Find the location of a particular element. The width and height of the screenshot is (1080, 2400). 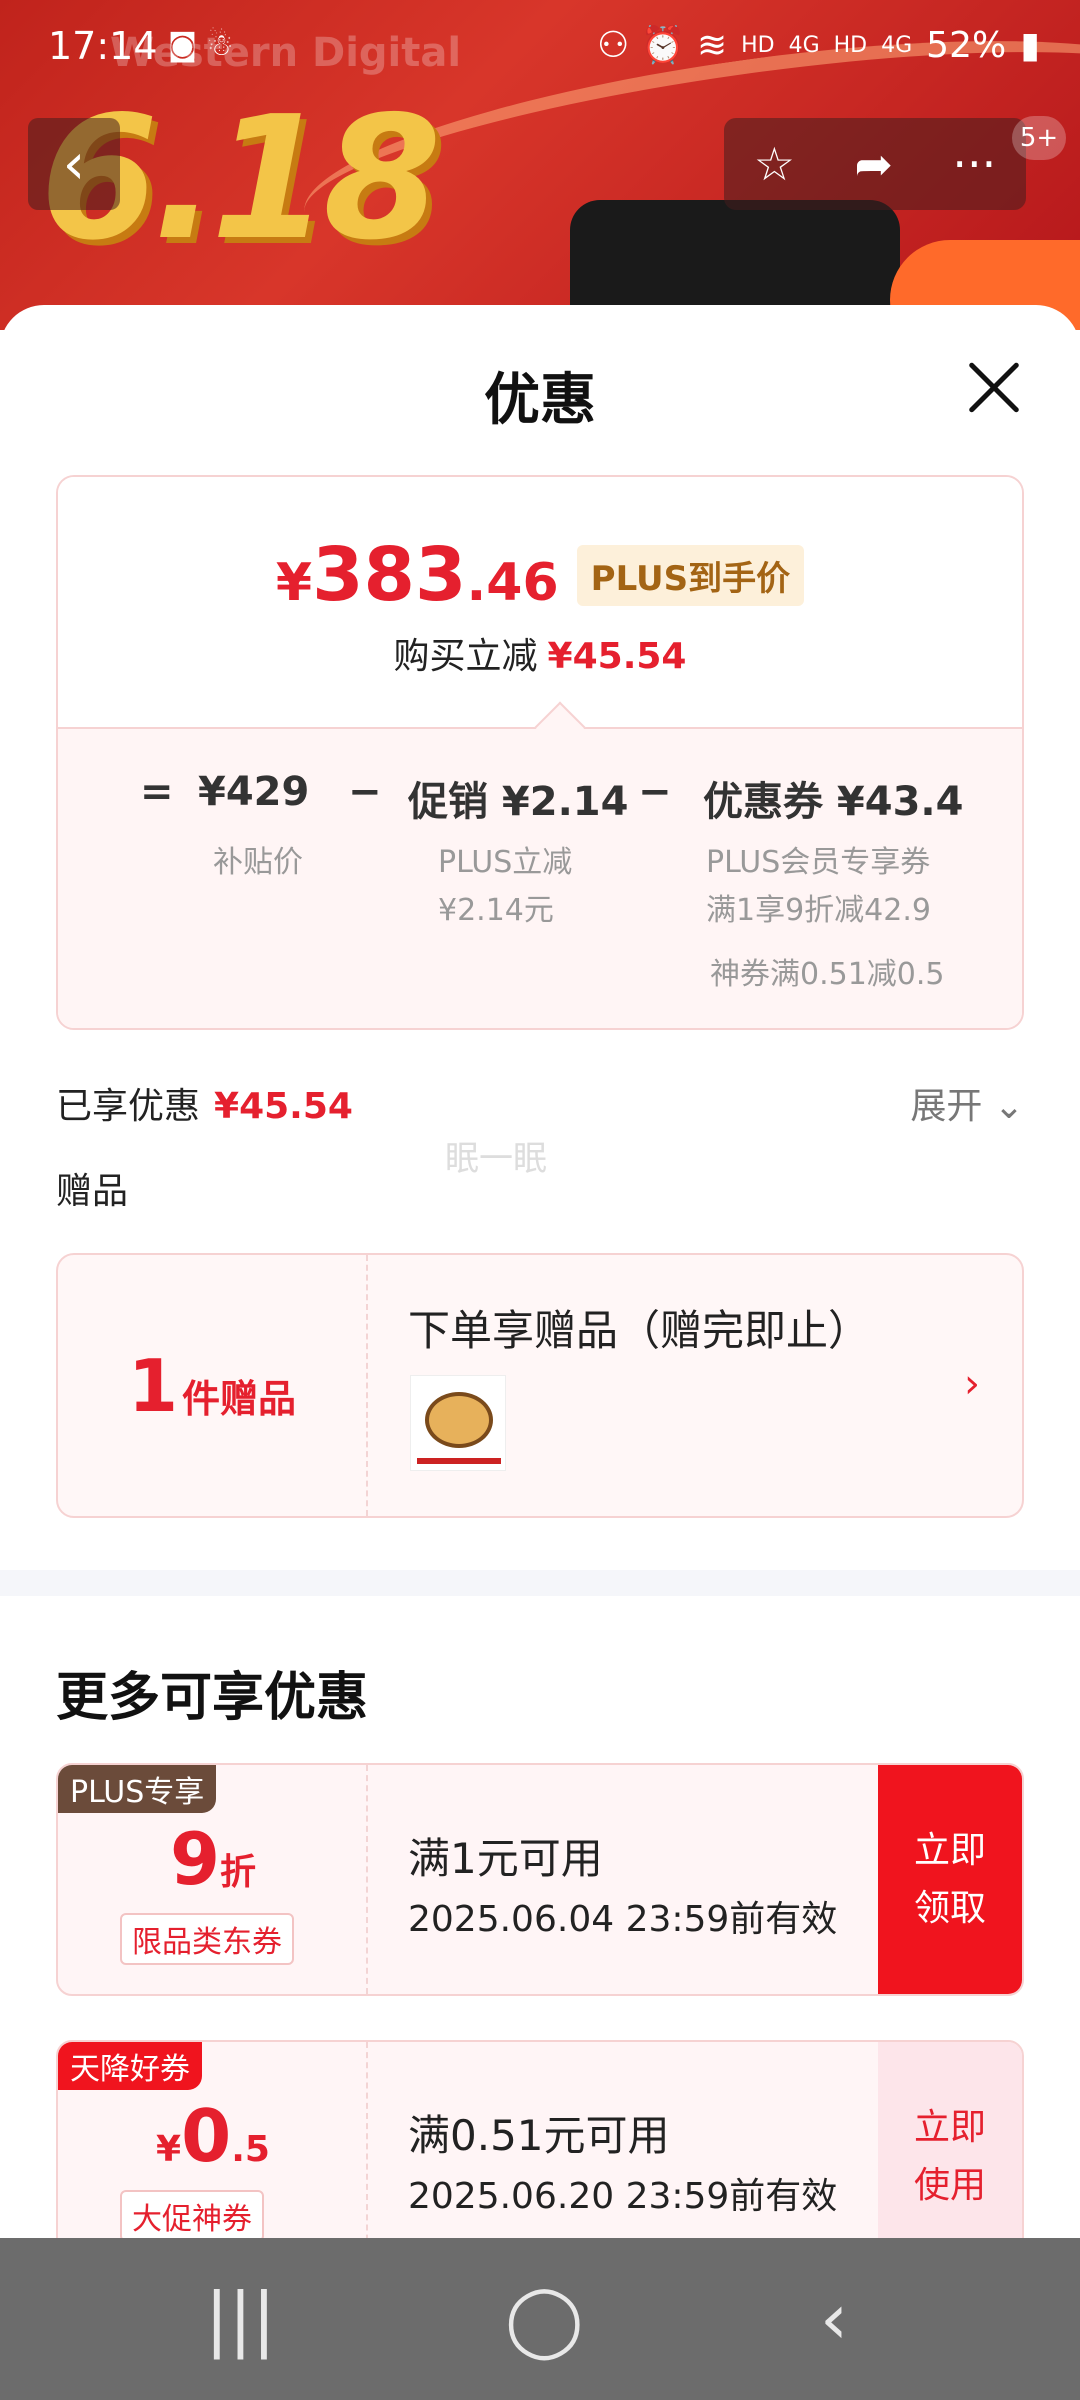

chevron-right-icon: › is located at coordinates (972, 1384).